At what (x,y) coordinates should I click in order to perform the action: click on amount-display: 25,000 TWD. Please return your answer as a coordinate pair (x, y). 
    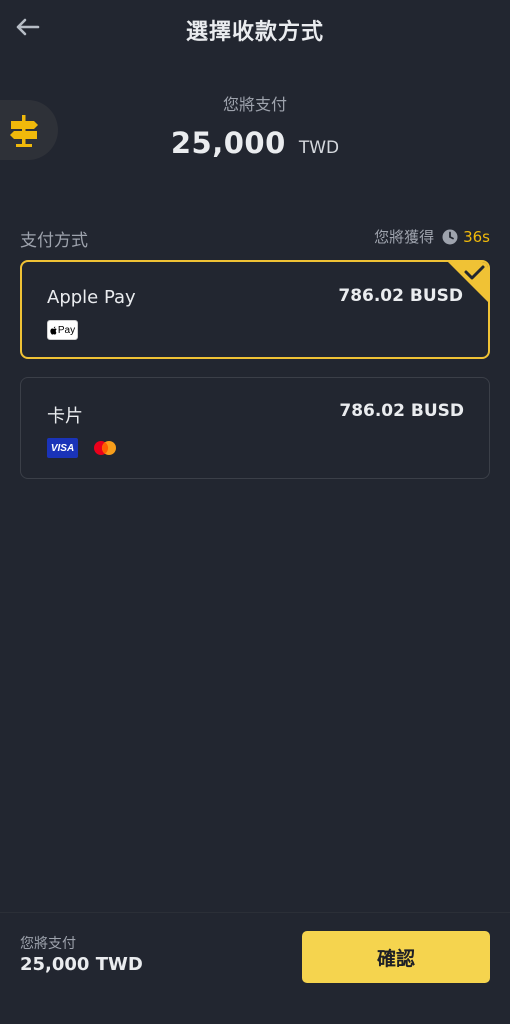
    Looking at the image, I should click on (255, 143).